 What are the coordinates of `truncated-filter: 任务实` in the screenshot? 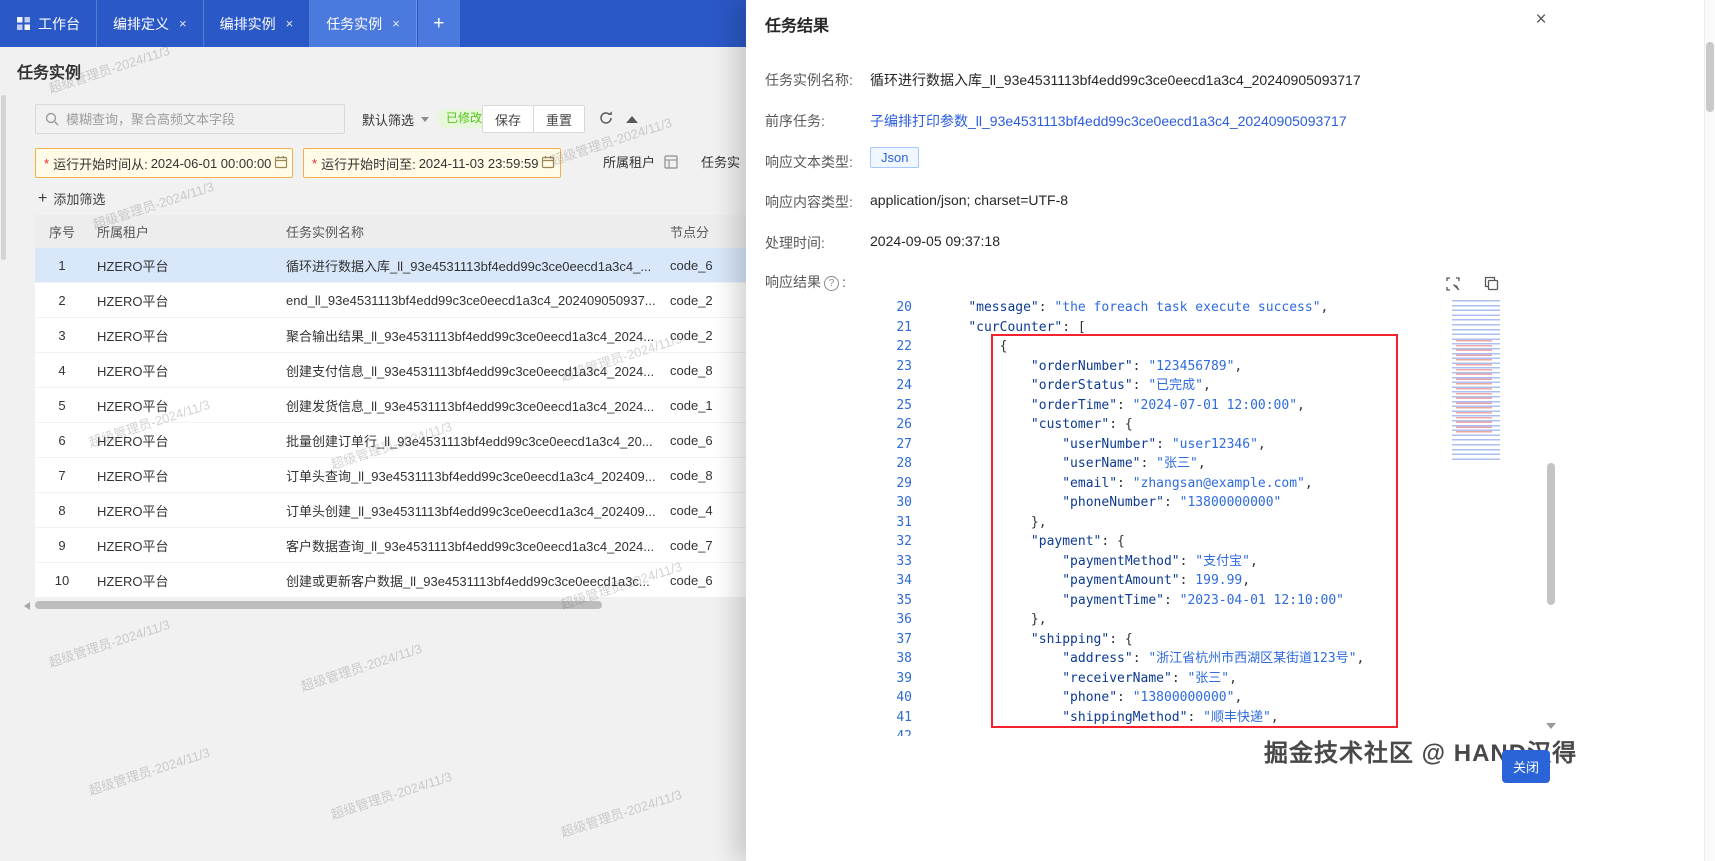 It's located at (723, 161).